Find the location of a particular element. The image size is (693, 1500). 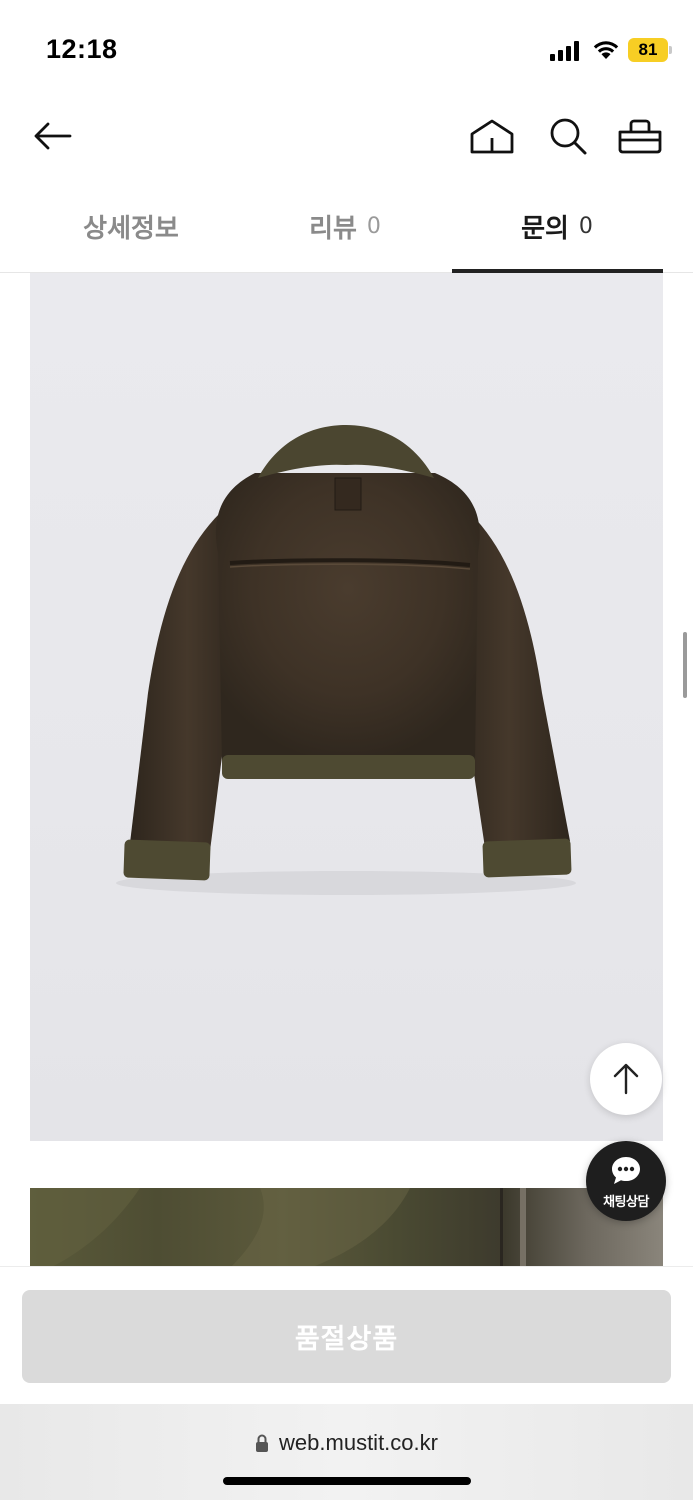

detail-texture is located at coordinates (278, 1228).